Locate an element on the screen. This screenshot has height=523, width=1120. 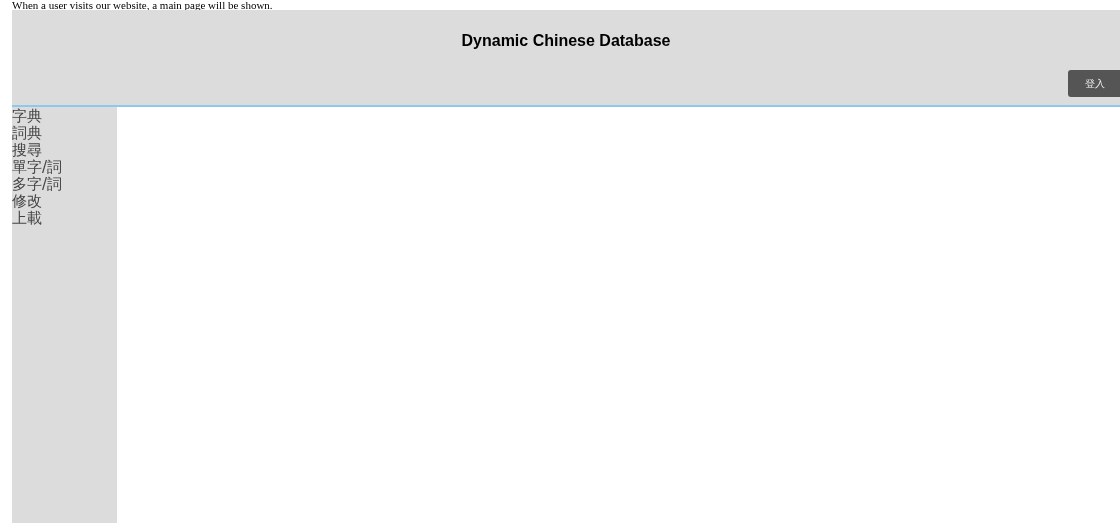
sidebar-link: 字典 is located at coordinates (27, 116).